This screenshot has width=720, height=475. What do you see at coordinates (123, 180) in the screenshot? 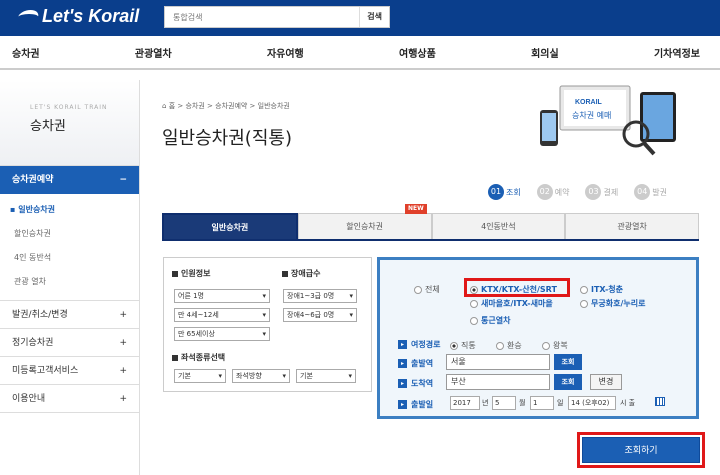
I see `collapse-icon: −` at bounding box center [123, 180].